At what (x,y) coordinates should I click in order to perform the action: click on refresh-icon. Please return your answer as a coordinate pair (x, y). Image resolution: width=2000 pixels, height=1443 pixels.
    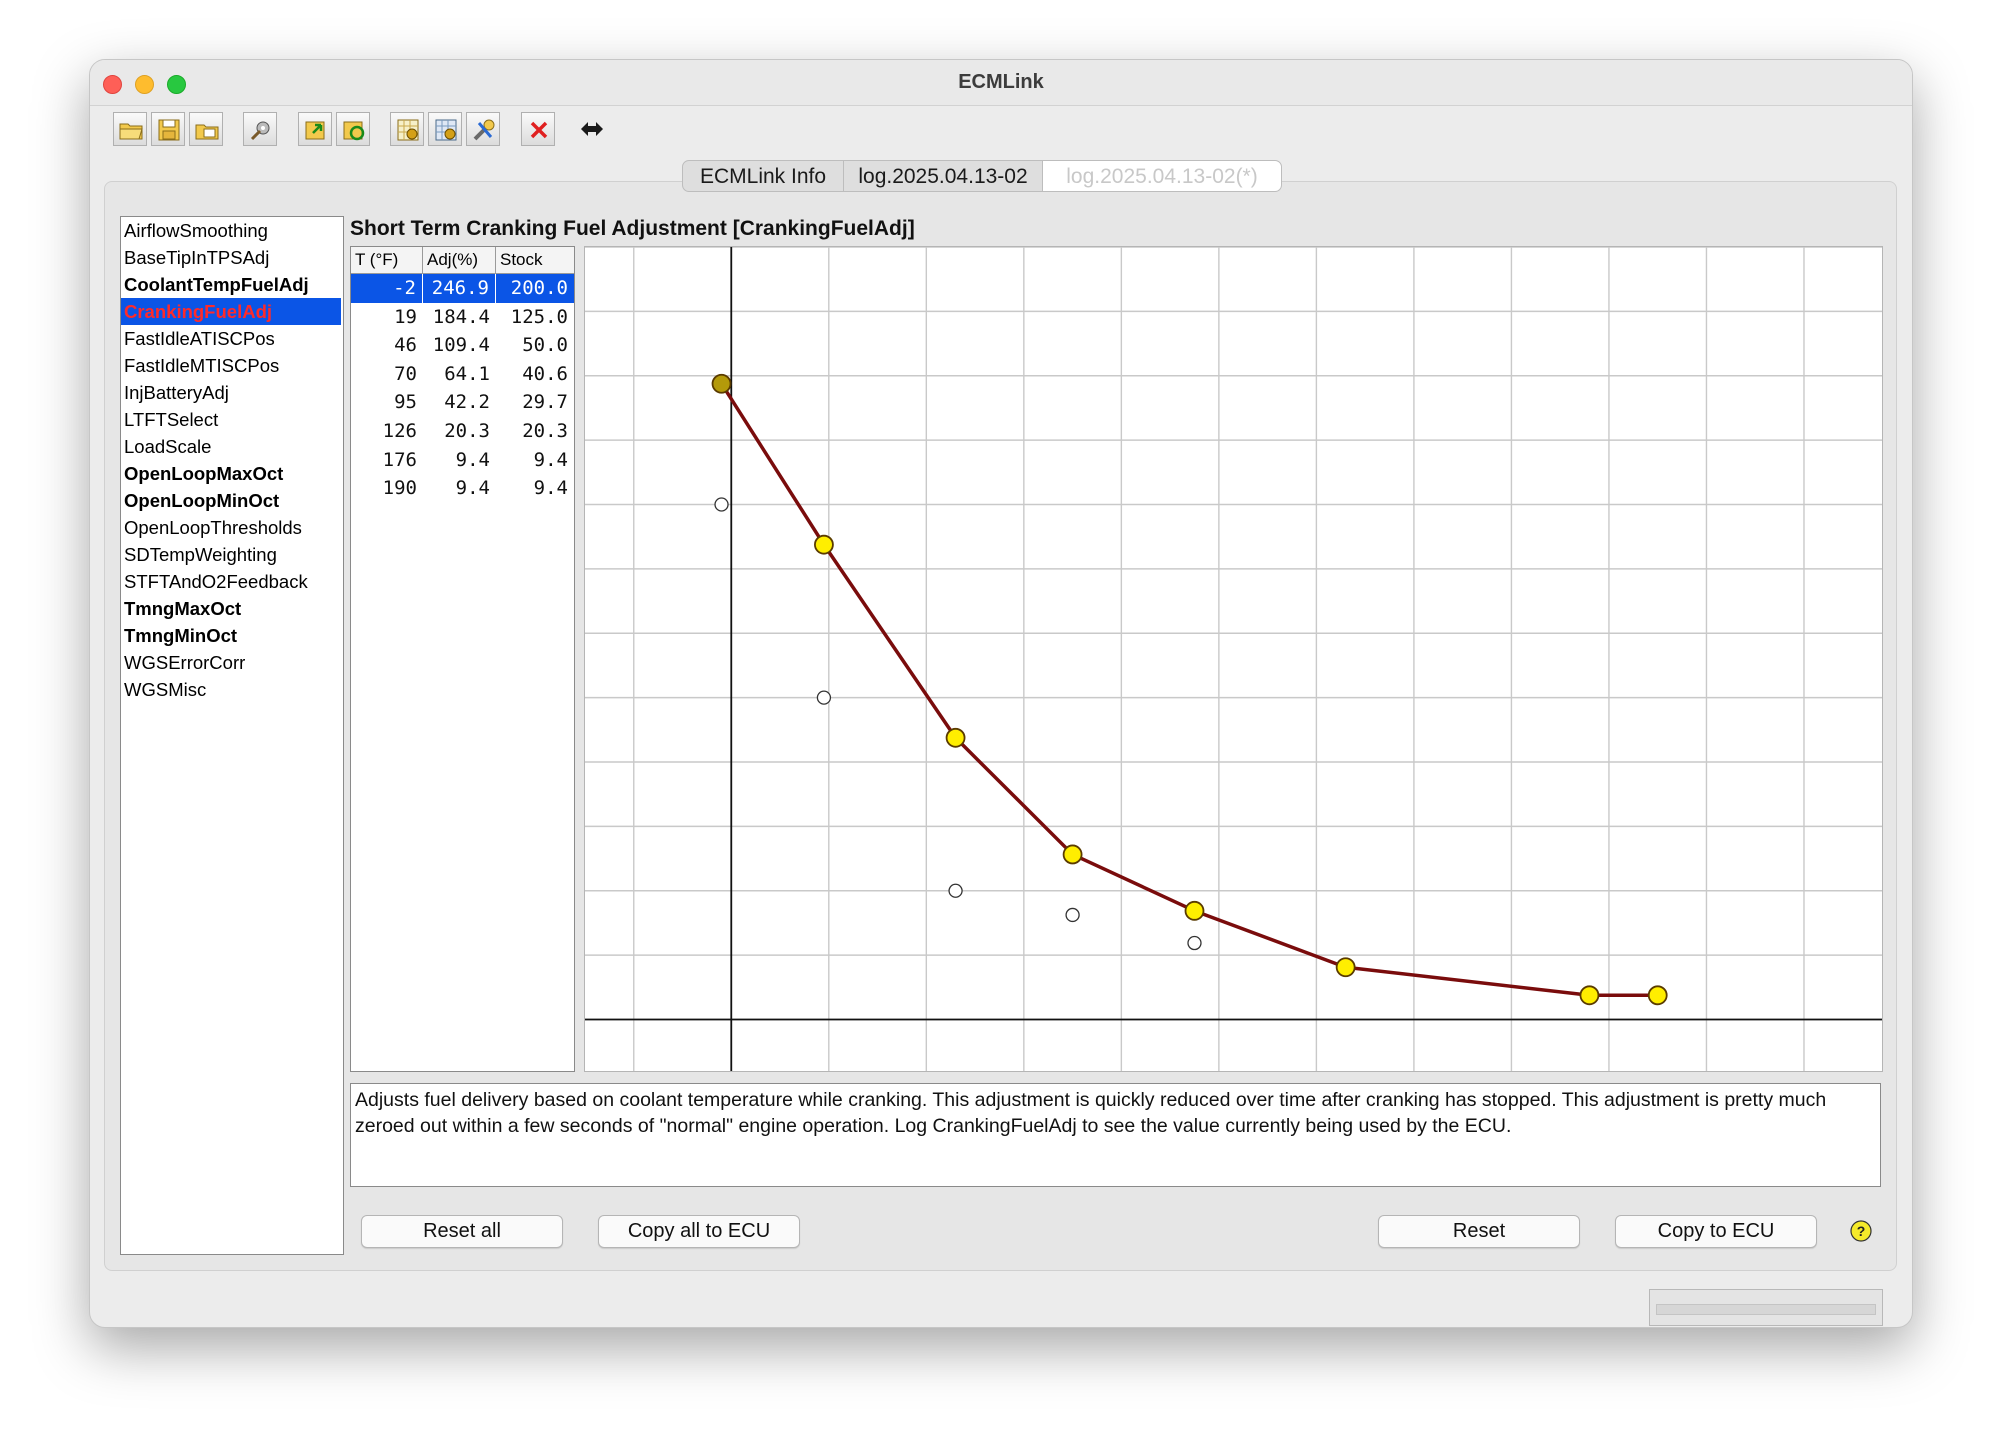
    Looking at the image, I should click on (354, 131).